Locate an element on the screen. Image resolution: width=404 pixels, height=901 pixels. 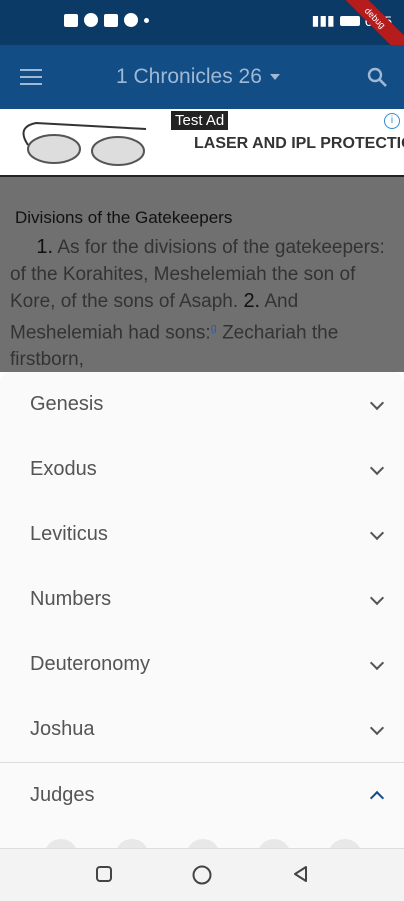
system-nav-bar is located at coordinates (202, 874).